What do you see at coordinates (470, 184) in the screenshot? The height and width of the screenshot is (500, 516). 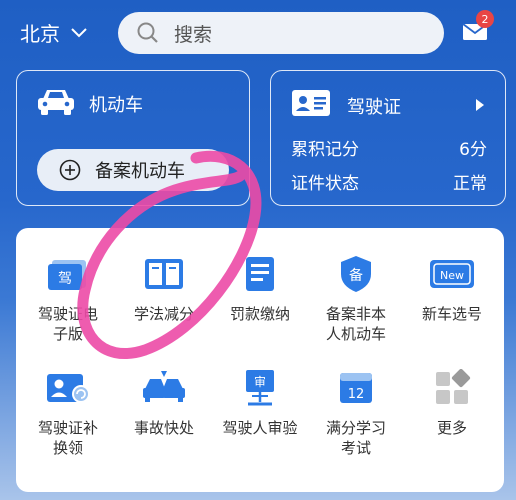 I see `status-value: 正常` at bounding box center [470, 184].